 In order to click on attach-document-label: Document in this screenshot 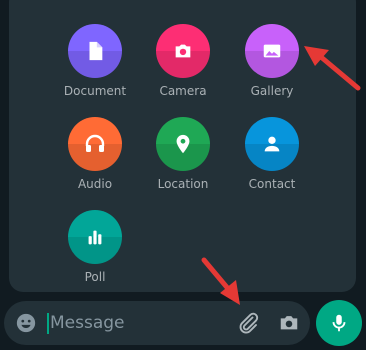, I will do `click(95, 91)`.